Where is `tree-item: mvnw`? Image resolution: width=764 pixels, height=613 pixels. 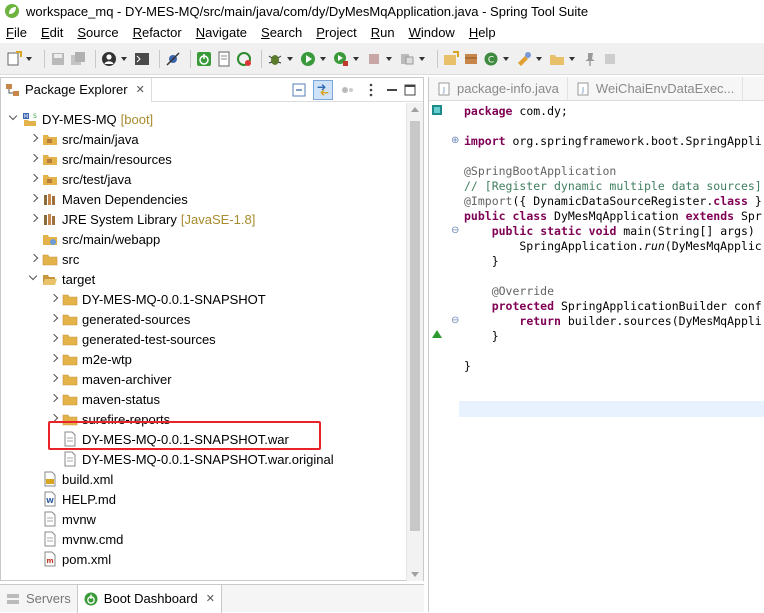 tree-item: mvnw is located at coordinates (203, 519).